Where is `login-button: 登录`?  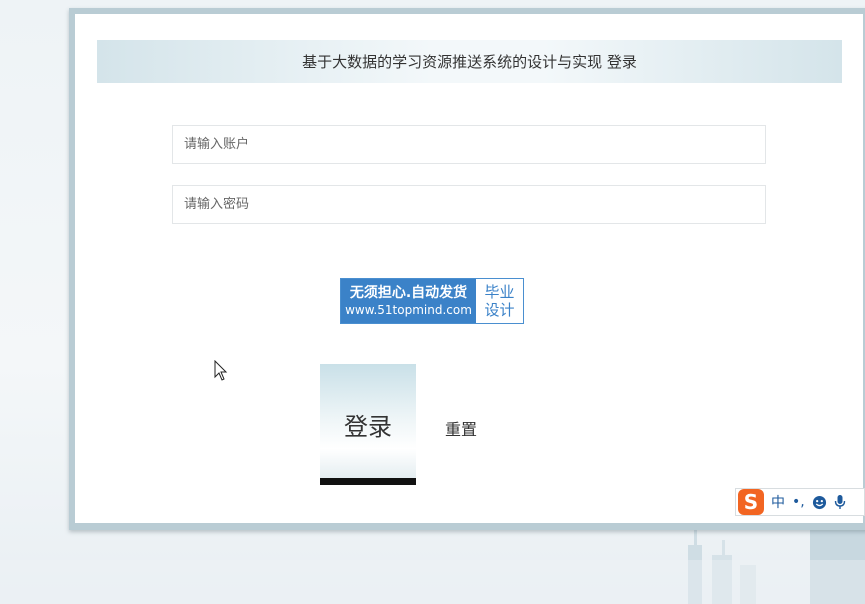
login-button: 登录 is located at coordinates (368, 424).